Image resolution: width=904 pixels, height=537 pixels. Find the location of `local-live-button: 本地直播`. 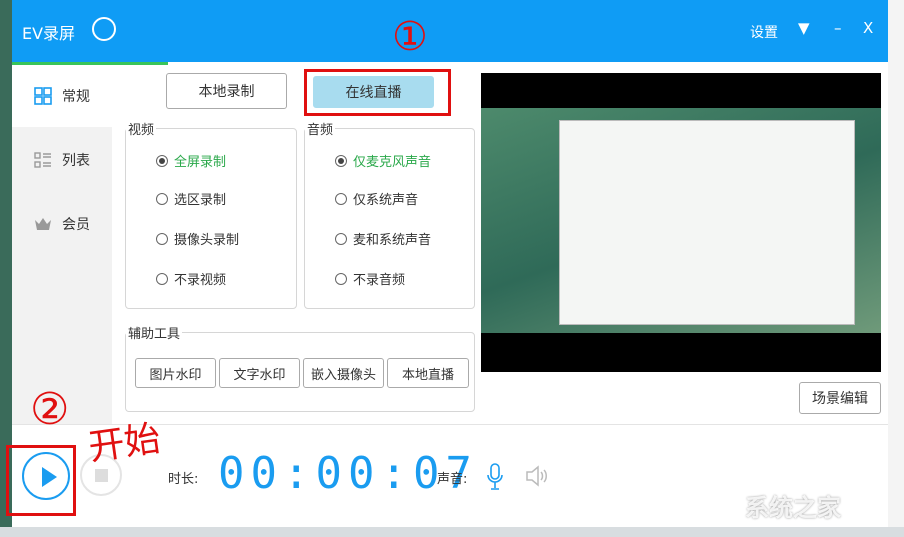

local-live-button: 本地直播 is located at coordinates (428, 373).